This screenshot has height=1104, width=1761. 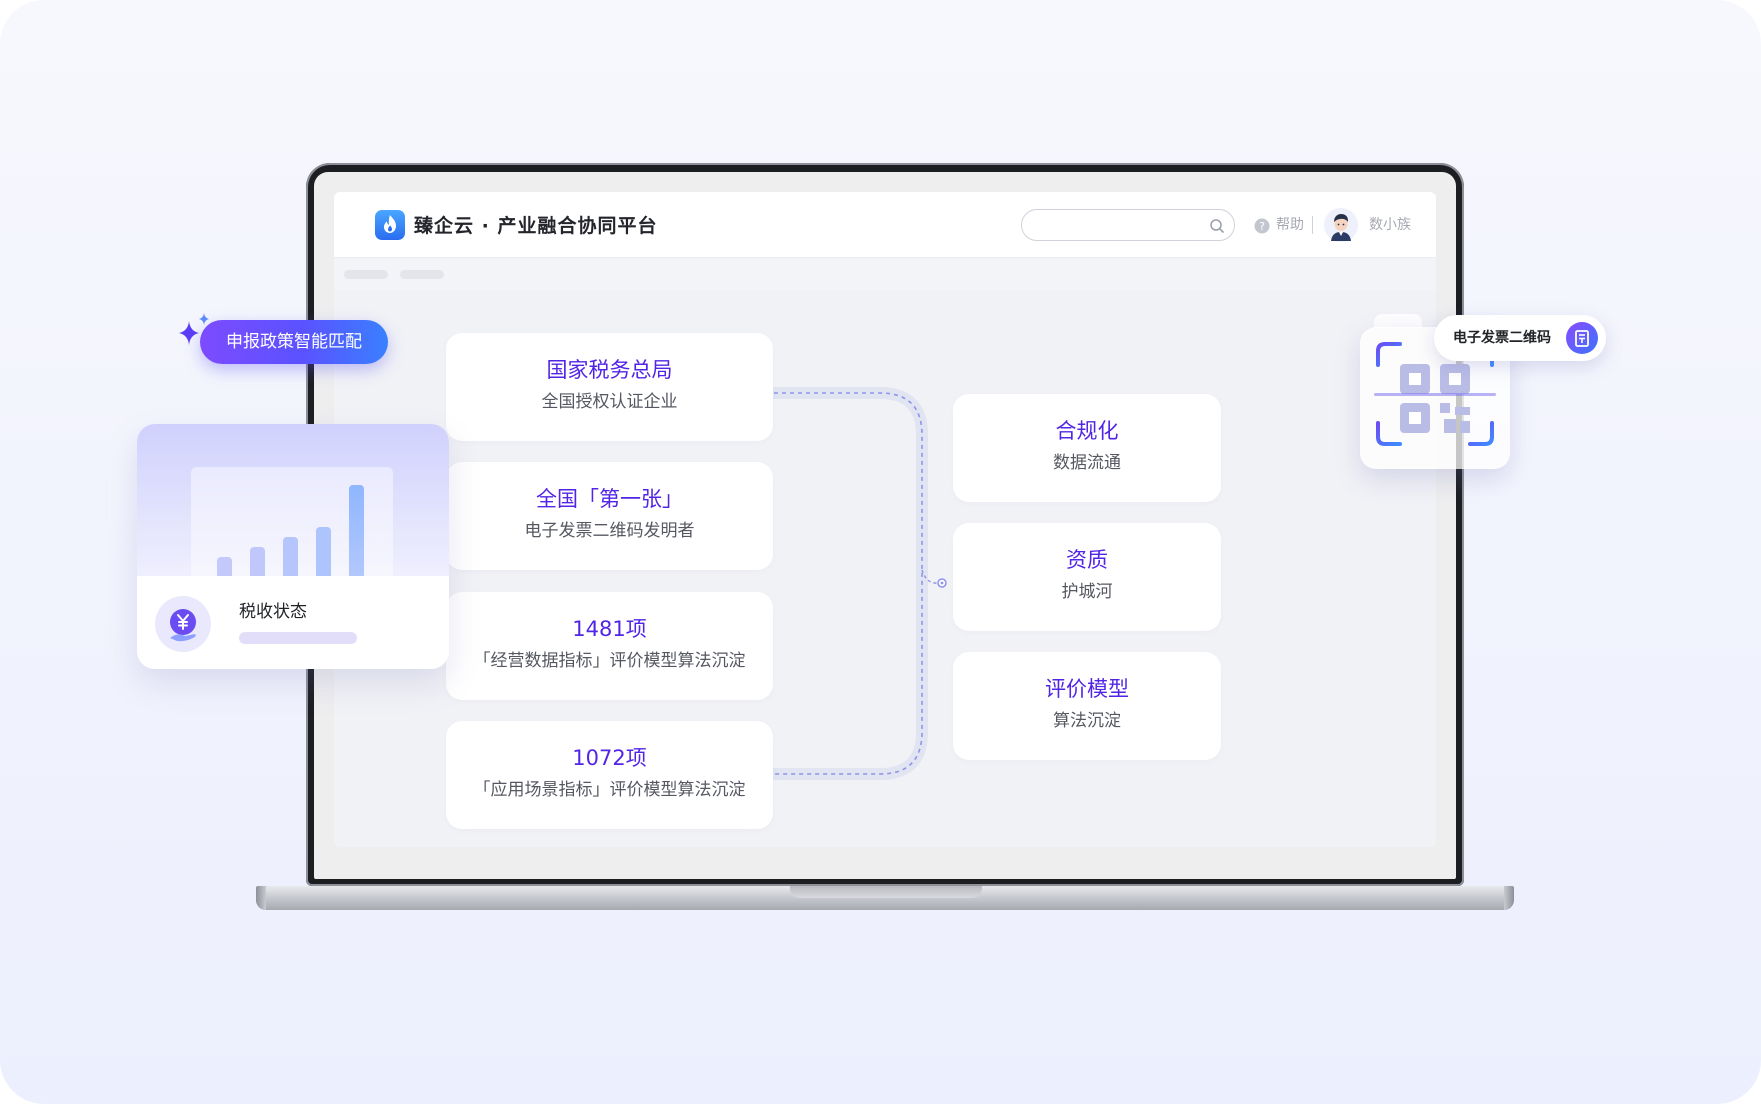 What do you see at coordinates (273, 612) in the screenshot?
I see `tax-status-label: 税收状态` at bounding box center [273, 612].